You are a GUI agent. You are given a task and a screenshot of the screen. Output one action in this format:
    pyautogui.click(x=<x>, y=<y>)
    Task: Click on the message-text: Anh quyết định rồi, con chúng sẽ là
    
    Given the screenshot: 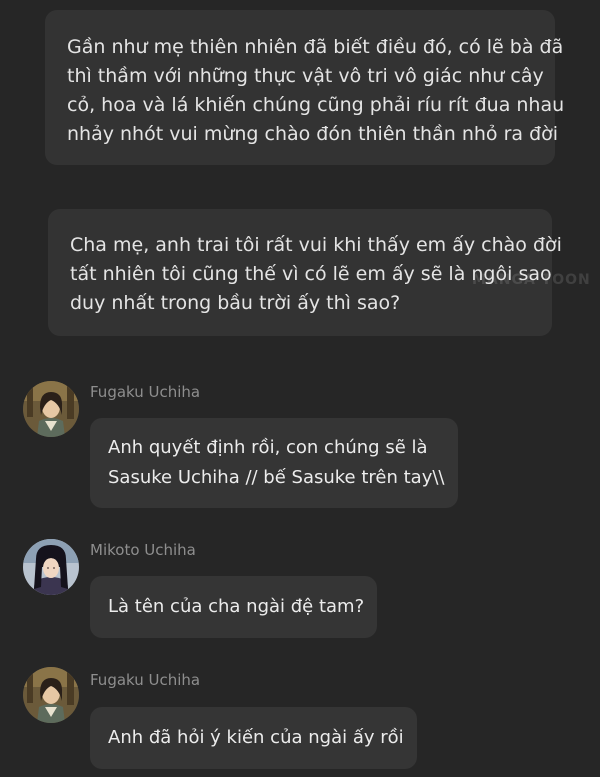 What is the action you would take?
    pyautogui.click(x=268, y=447)
    